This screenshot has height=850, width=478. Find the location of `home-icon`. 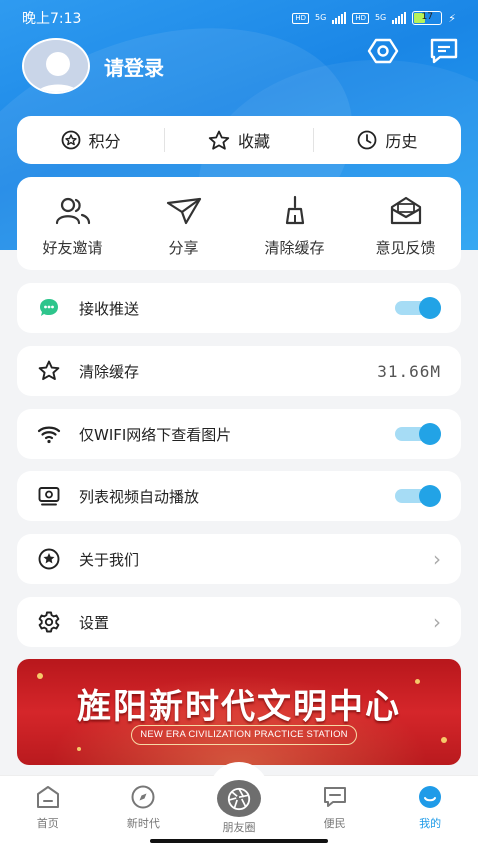

home-icon is located at coordinates (47, 797).